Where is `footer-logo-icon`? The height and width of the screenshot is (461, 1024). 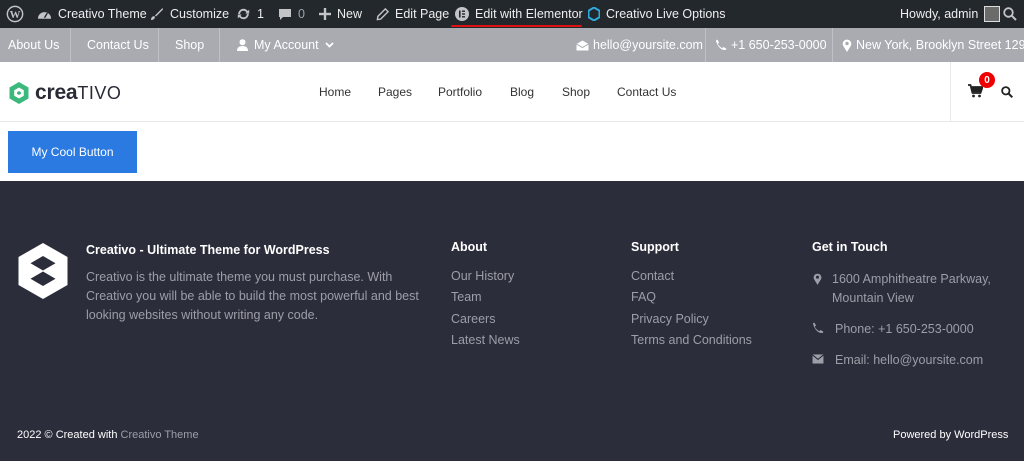 footer-logo-icon is located at coordinates (43, 271).